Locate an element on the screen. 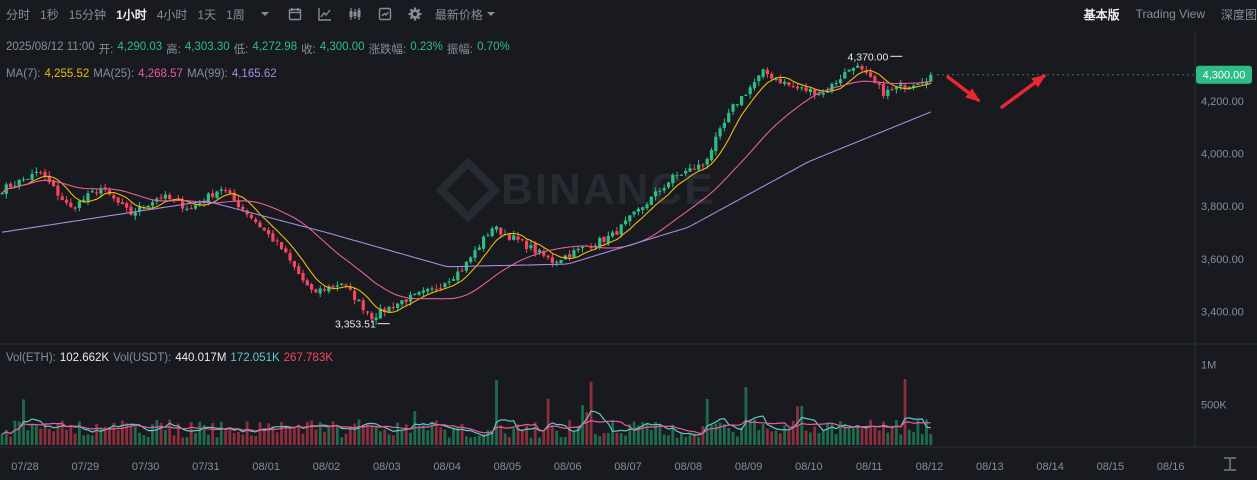  time-axis-label: 08/12 is located at coordinates (930, 467).